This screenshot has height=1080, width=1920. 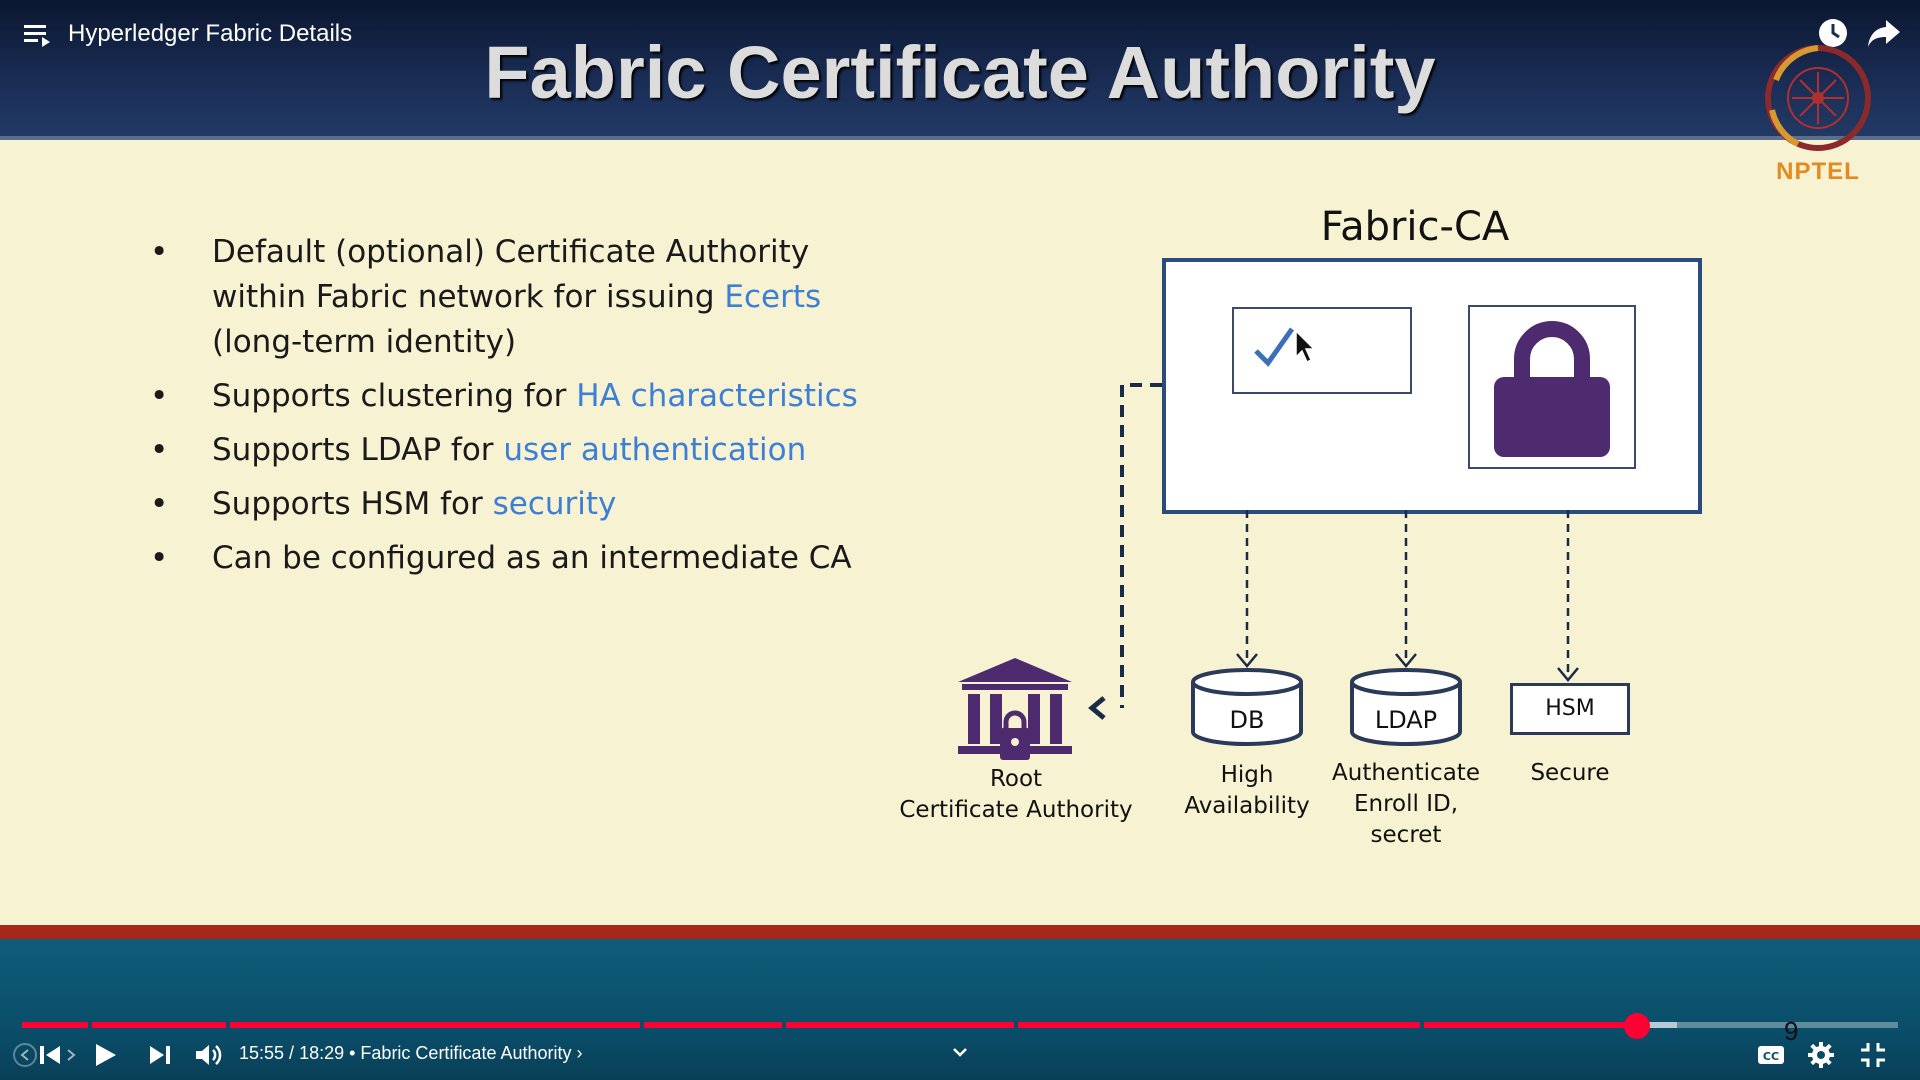 What do you see at coordinates (1305, 346) in the screenshot?
I see `mouse-cursor-icon` at bounding box center [1305, 346].